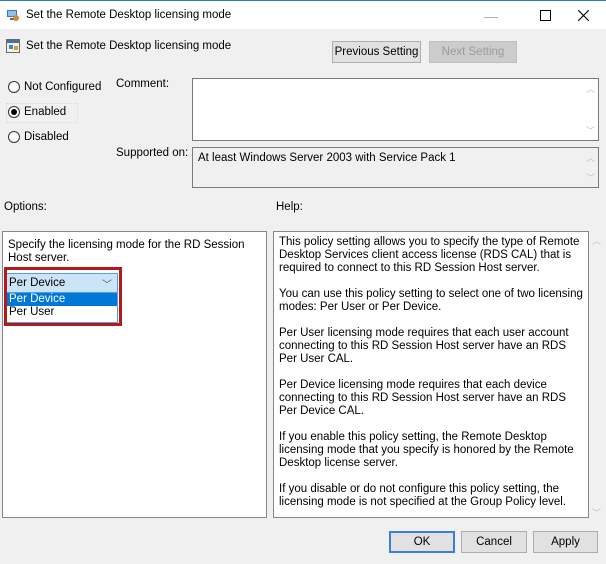  What do you see at coordinates (129, 15) in the screenshot?
I see `window-title: Set the Remote Desktop licensing mode` at bounding box center [129, 15].